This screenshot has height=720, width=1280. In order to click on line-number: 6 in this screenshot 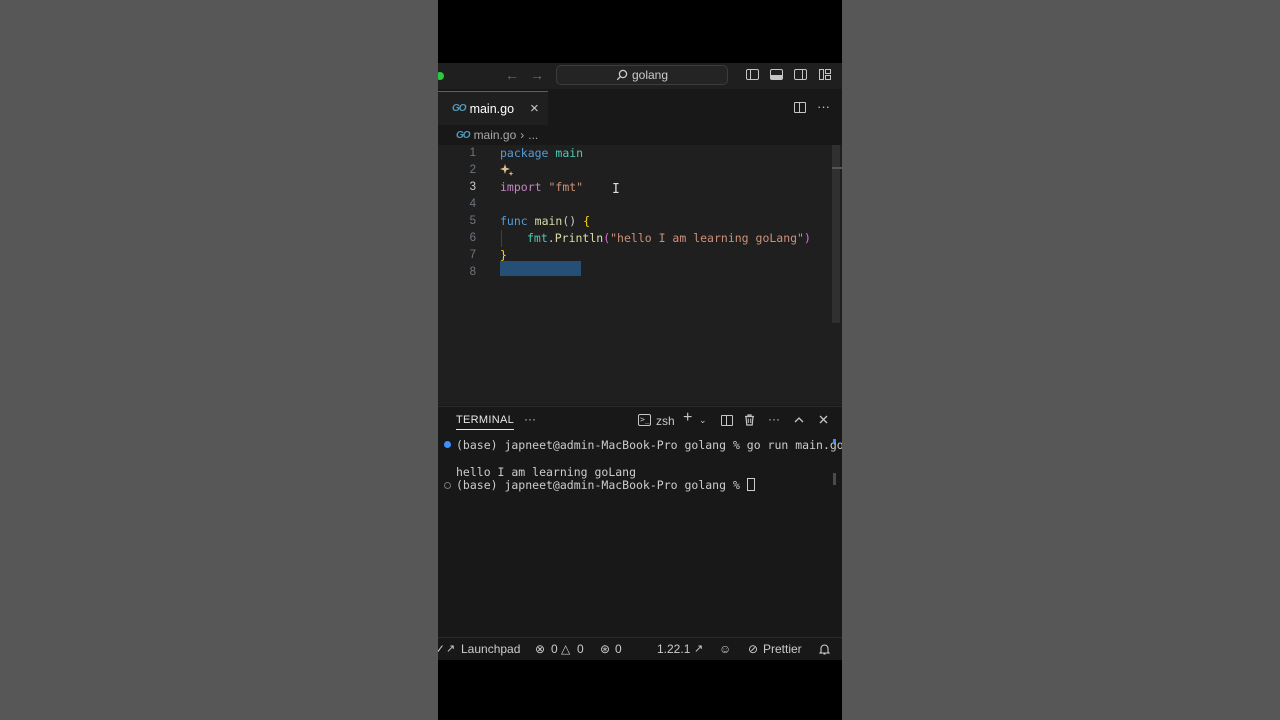, I will do `click(472, 238)`.